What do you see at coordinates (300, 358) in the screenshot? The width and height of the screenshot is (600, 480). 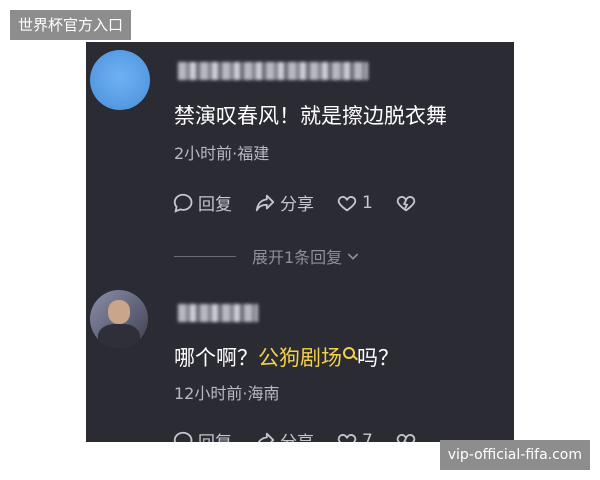 I see `search-link: 公狗剧场` at bounding box center [300, 358].